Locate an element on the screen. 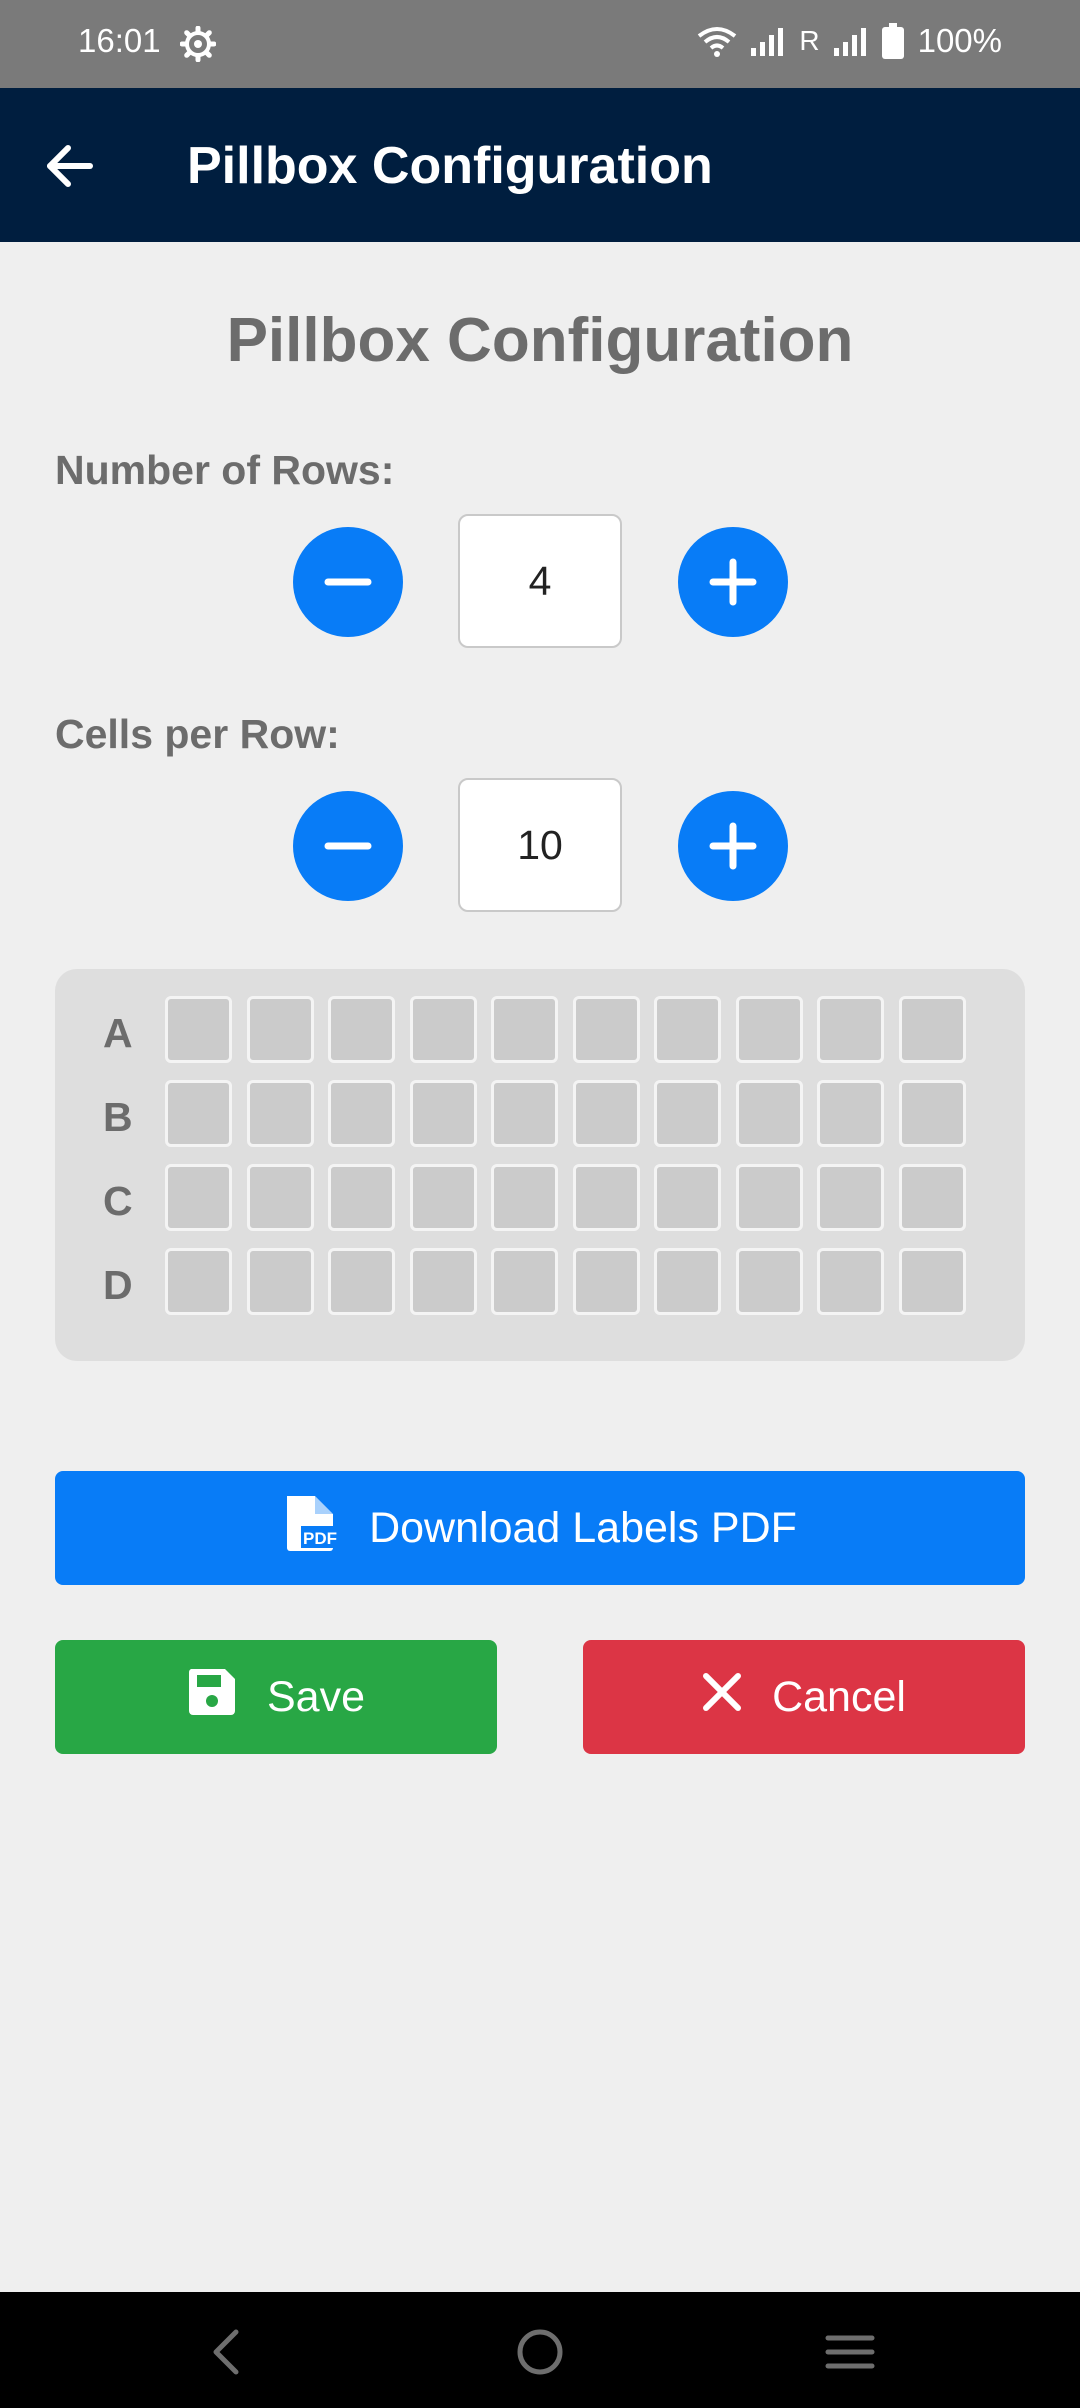 The width and height of the screenshot is (1080, 2408). cells-value-field: 10 is located at coordinates (540, 845).